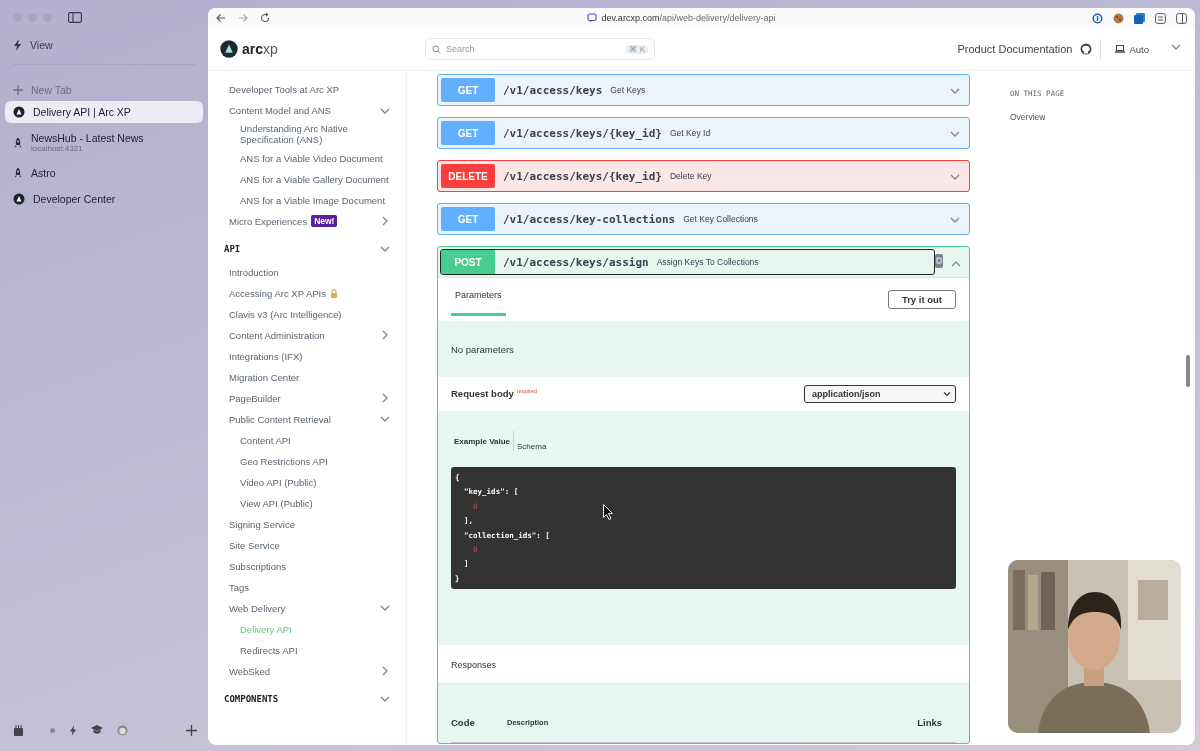 The width and height of the screenshot is (1200, 751). I want to click on nav-item: ANS for a Viable Gallery Document, so click(311, 179).